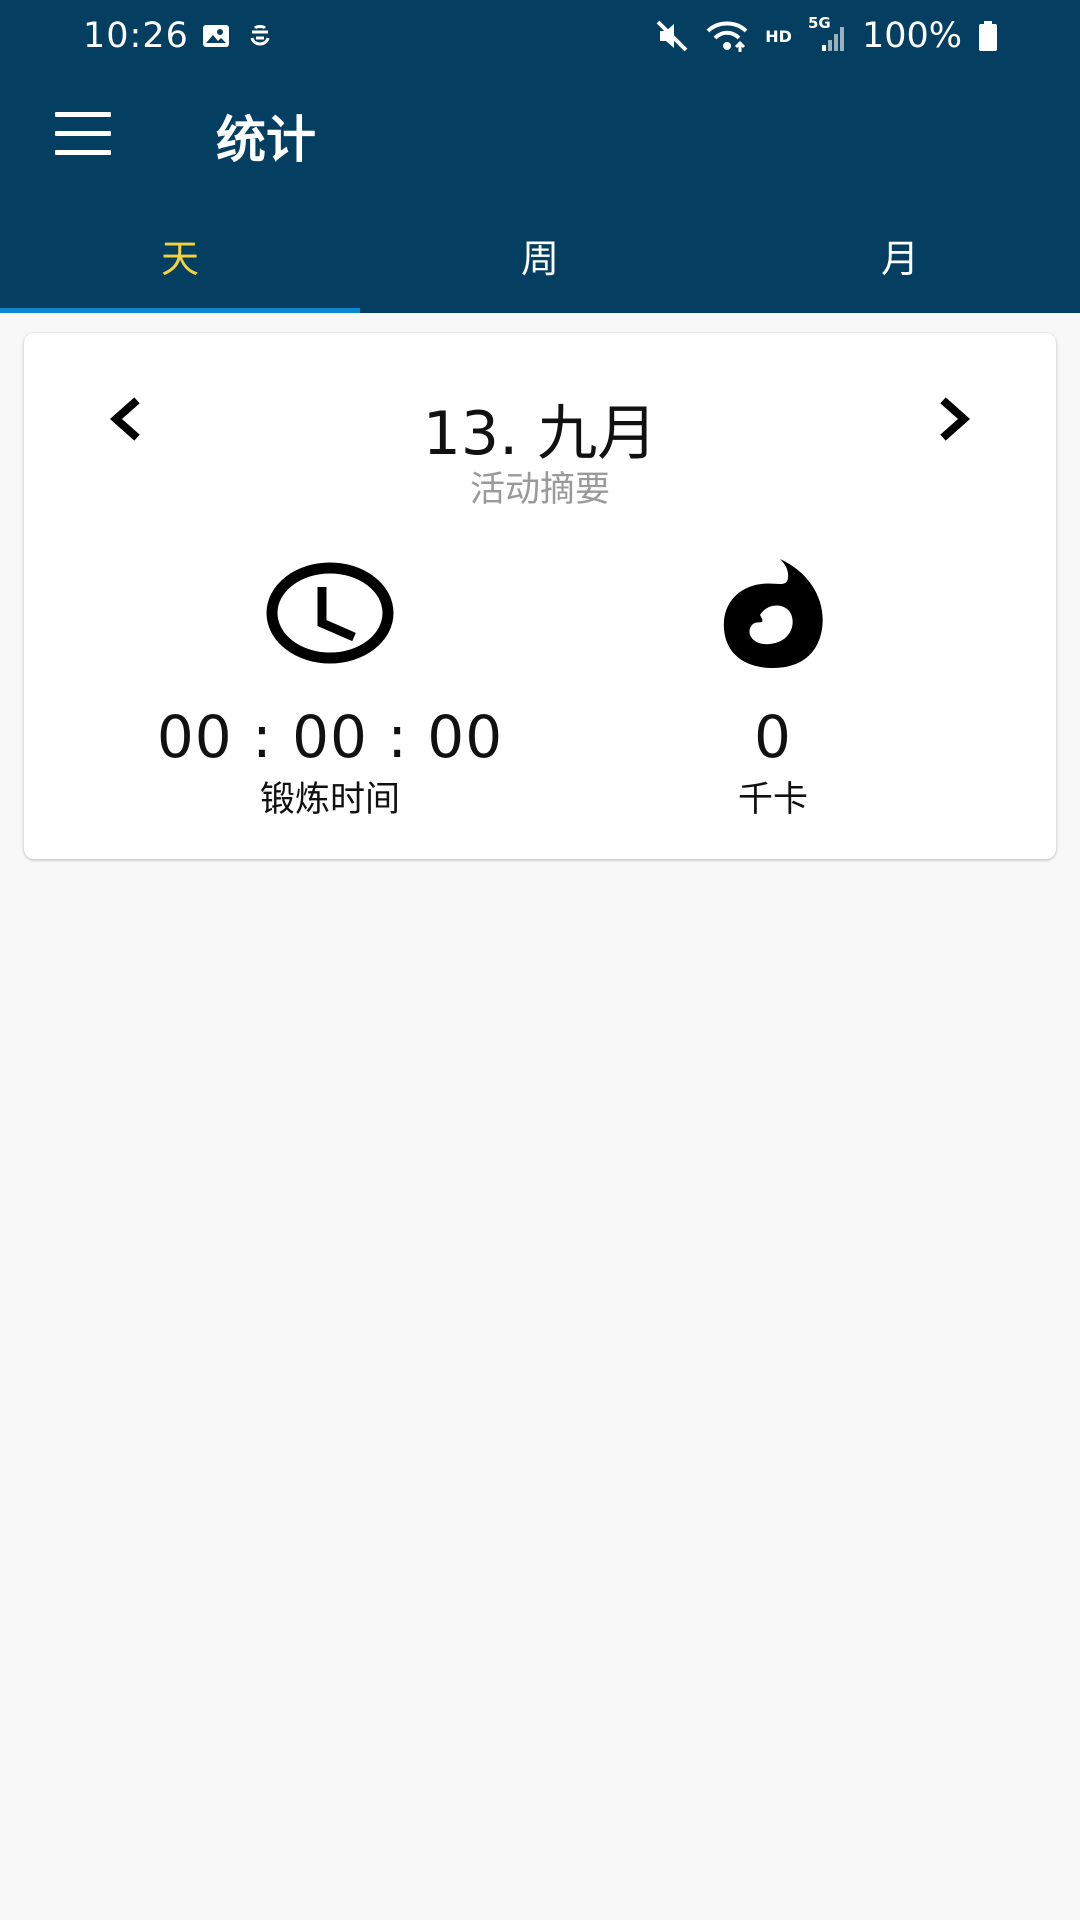 The image size is (1080, 1920). What do you see at coordinates (330, 689) in the screenshot?
I see `workout-time-stat: 00 : 00 : 00 锻炼时间` at bounding box center [330, 689].